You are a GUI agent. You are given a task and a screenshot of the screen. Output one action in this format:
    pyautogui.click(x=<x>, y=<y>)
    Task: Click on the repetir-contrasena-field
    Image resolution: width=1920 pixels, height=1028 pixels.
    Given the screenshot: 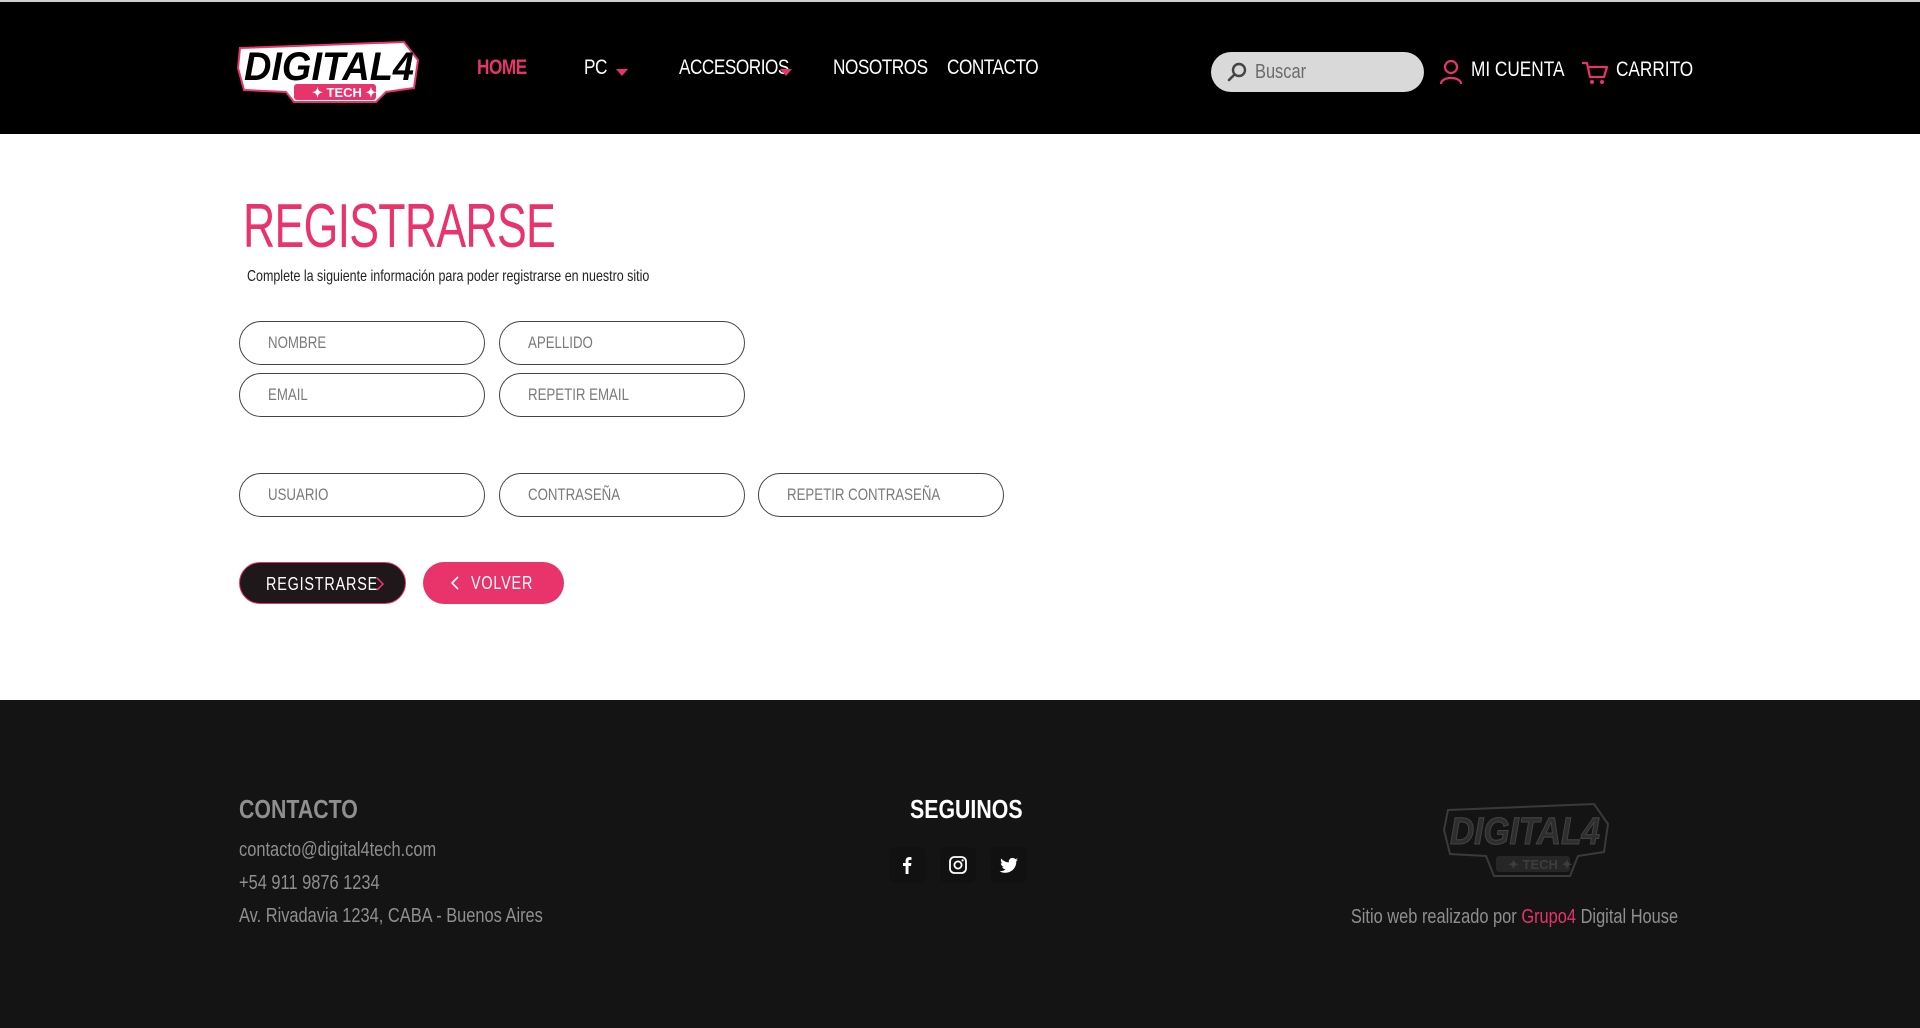 What is the action you would take?
    pyautogui.click(x=881, y=495)
    